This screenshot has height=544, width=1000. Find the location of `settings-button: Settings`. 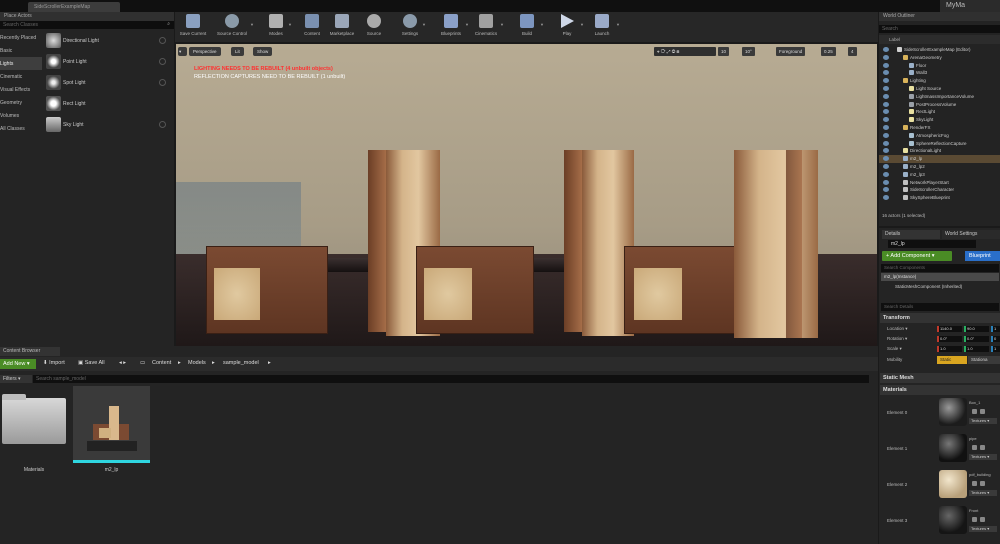

settings-button: Settings is located at coordinates (410, 28).